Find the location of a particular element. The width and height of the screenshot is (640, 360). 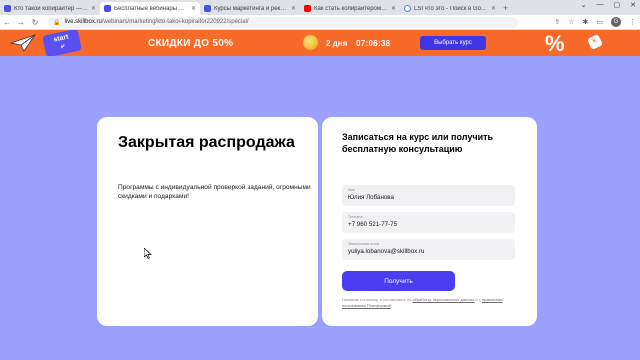

phone-field-value: +7 960 521-77-75 is located at coordinates (431, 224).